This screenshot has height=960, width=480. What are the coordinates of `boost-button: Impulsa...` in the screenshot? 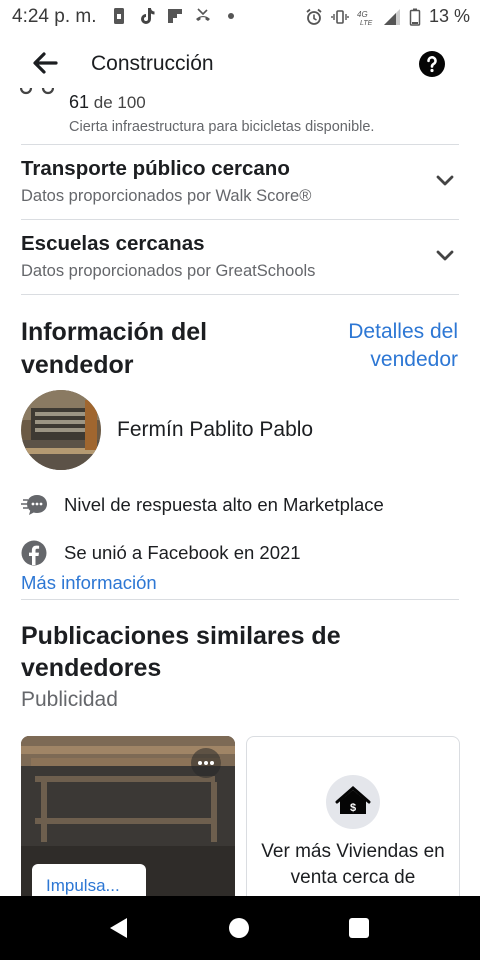 It's located at (89, 880).